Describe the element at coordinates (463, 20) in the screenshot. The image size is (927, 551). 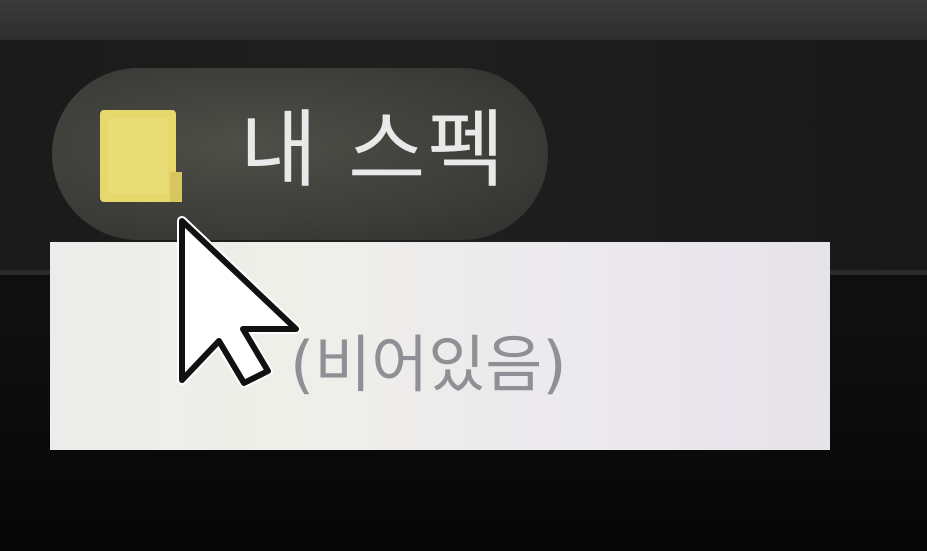
I see `window-top-edge` at that location.